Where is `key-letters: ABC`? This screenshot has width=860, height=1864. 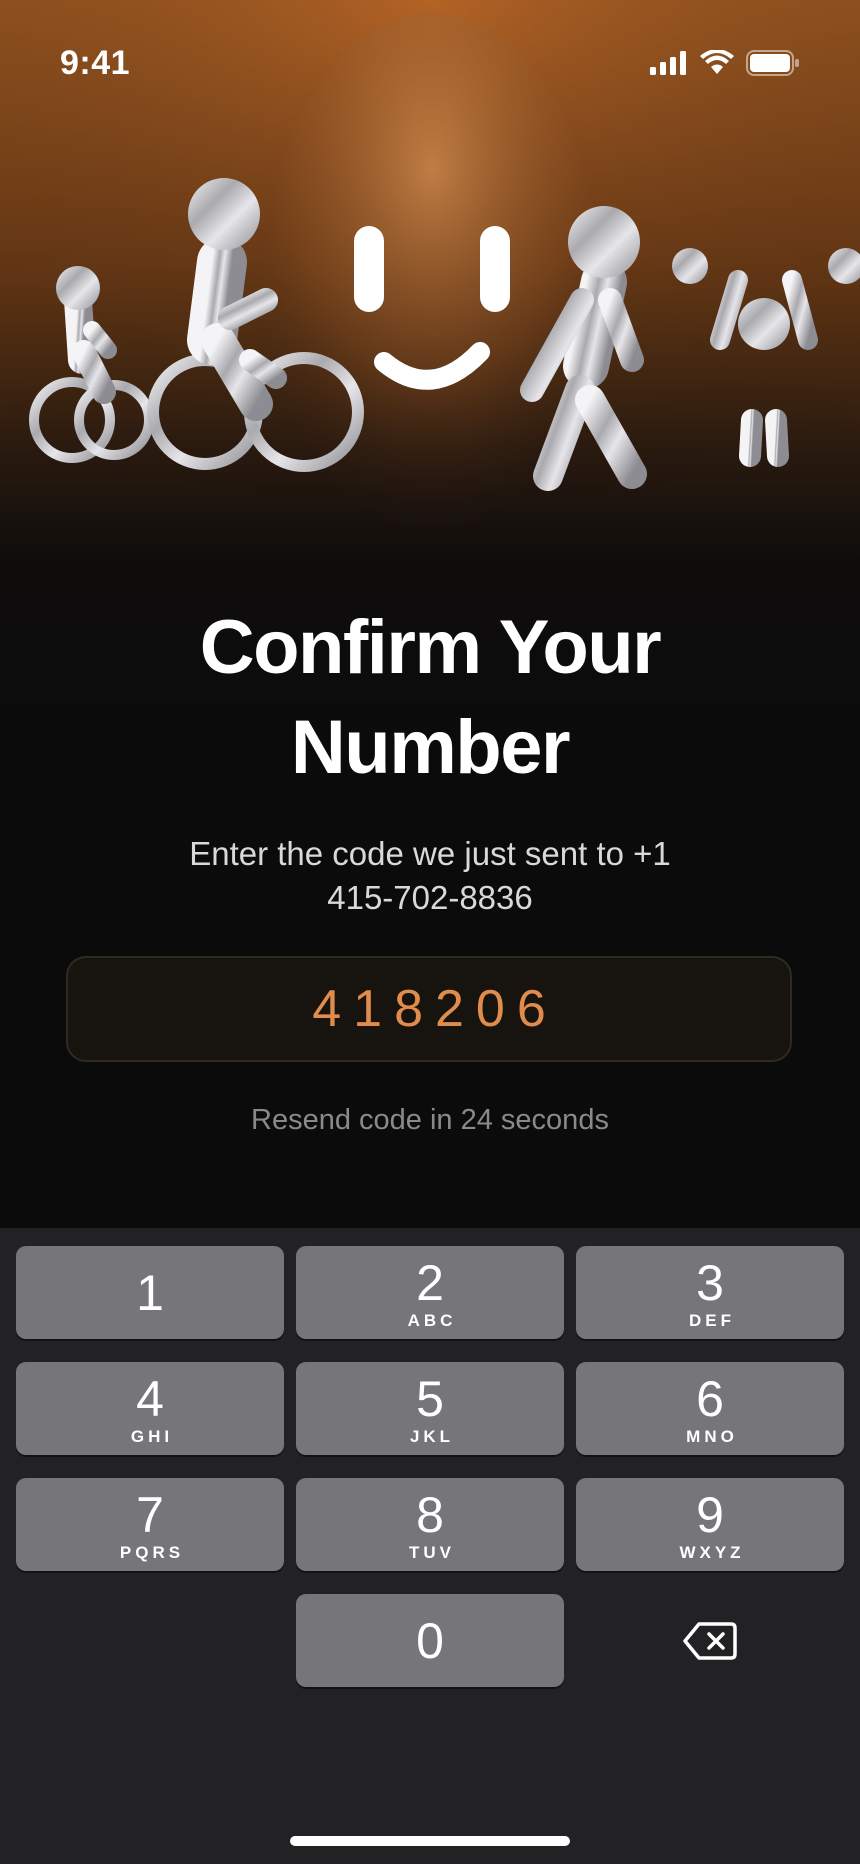
key-letters: ABC is located at coordinates (432, 1320).